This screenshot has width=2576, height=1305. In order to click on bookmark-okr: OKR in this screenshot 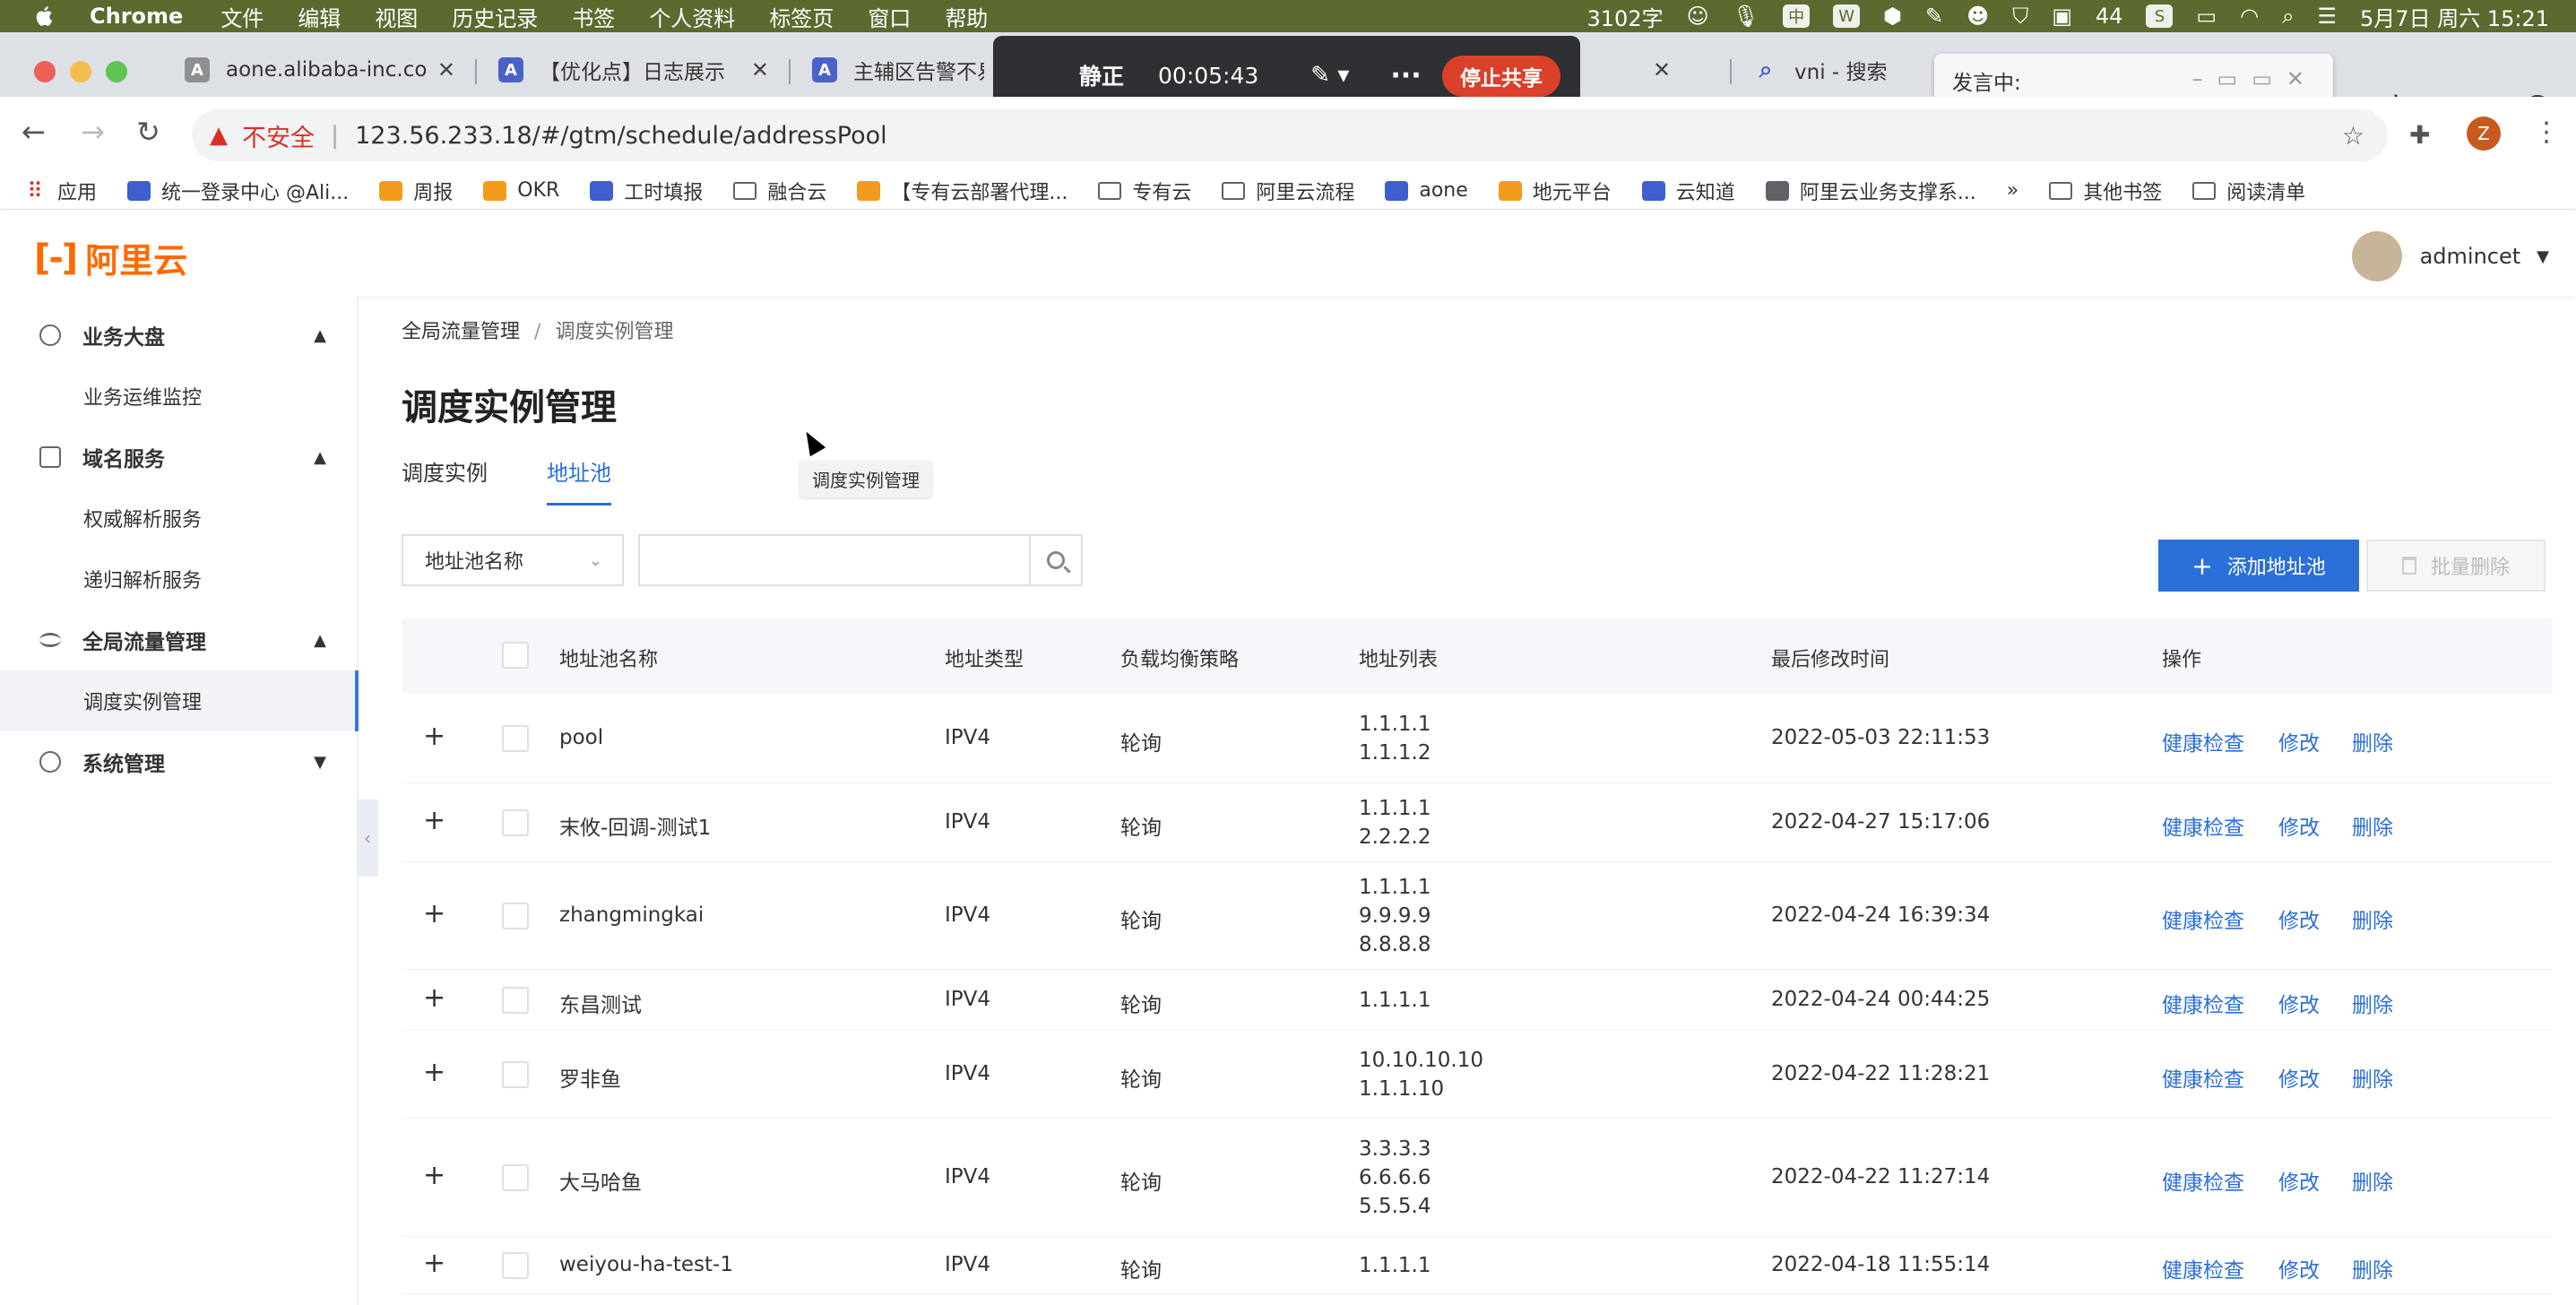, I will do `click(521, 190)`.